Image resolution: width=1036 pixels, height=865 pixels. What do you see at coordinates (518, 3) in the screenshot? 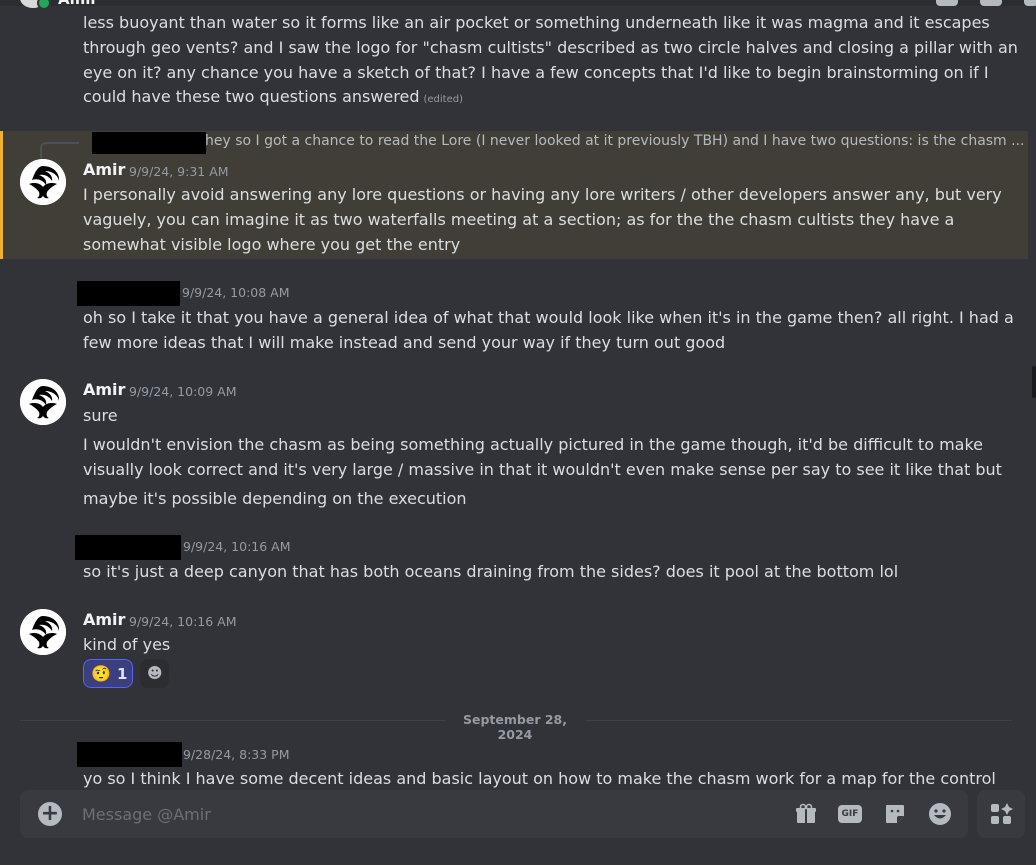
I see `channel-header` at bounding box center [518, 3].